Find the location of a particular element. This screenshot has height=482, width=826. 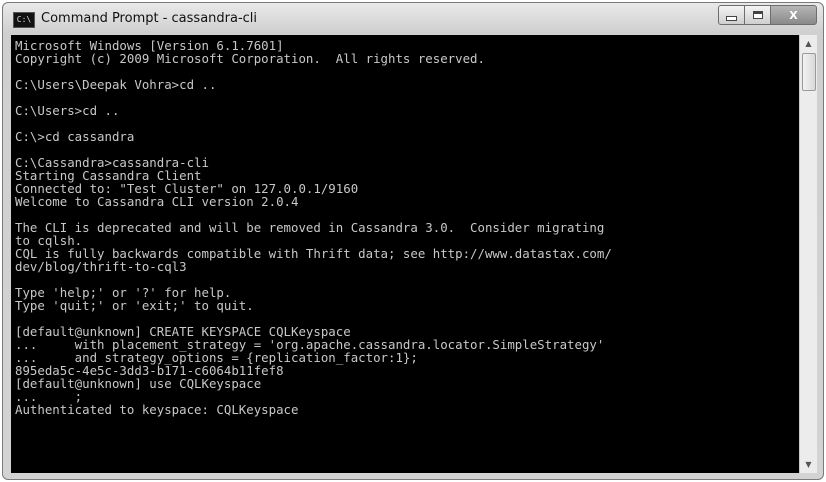

minimize-button is located at coordinates (731, 15).